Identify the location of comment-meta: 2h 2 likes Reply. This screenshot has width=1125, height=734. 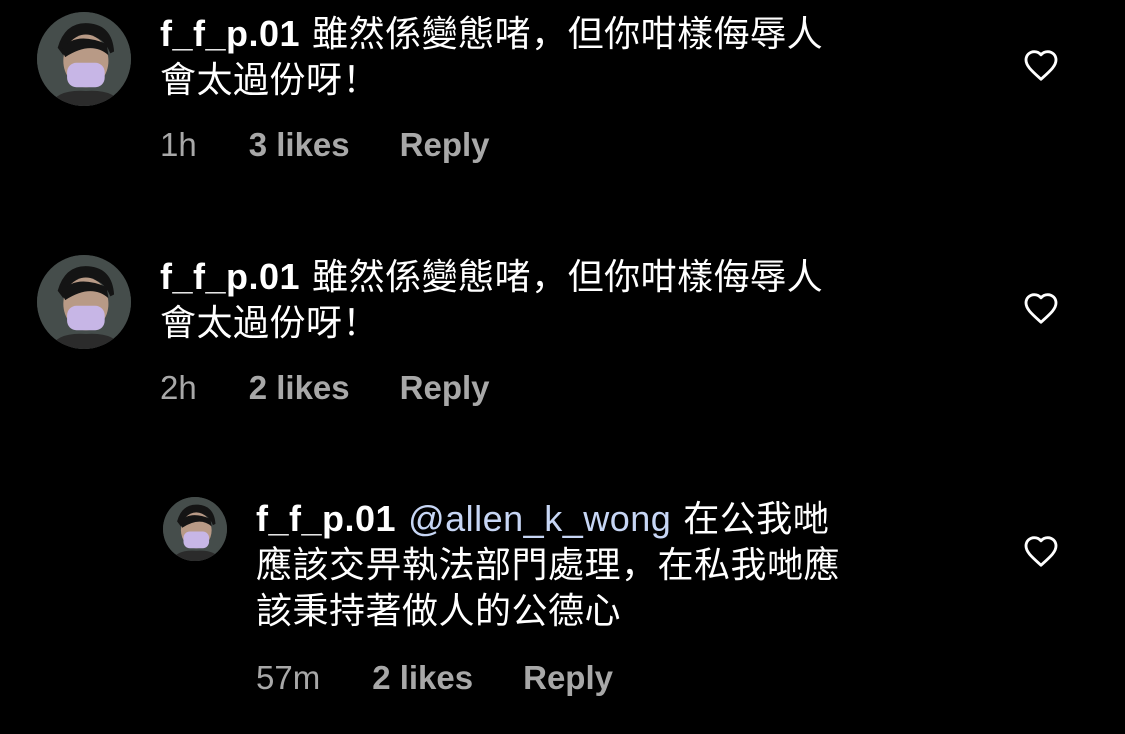
(325, 388).